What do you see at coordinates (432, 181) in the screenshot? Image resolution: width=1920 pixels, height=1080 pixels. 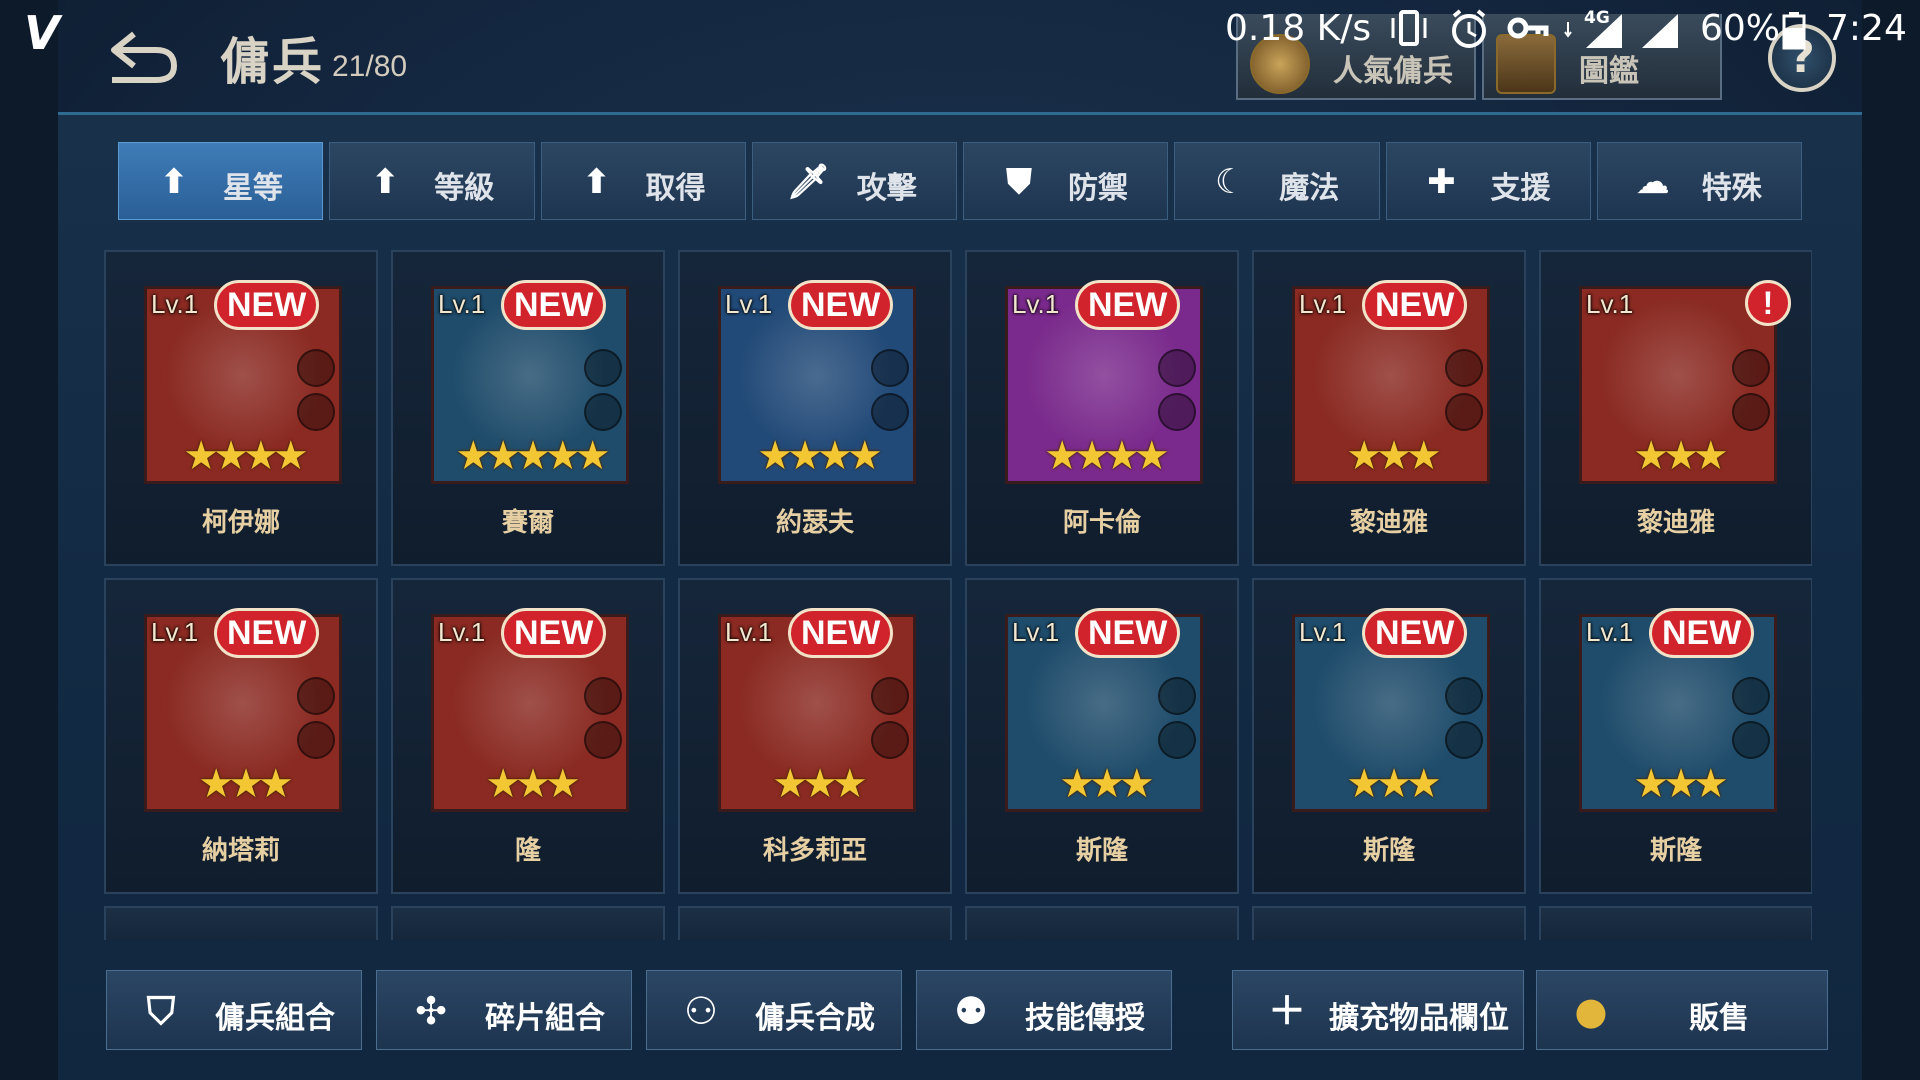 I see `sort-tab-level: ⬆ 等級` at bounding box center [432, 181].